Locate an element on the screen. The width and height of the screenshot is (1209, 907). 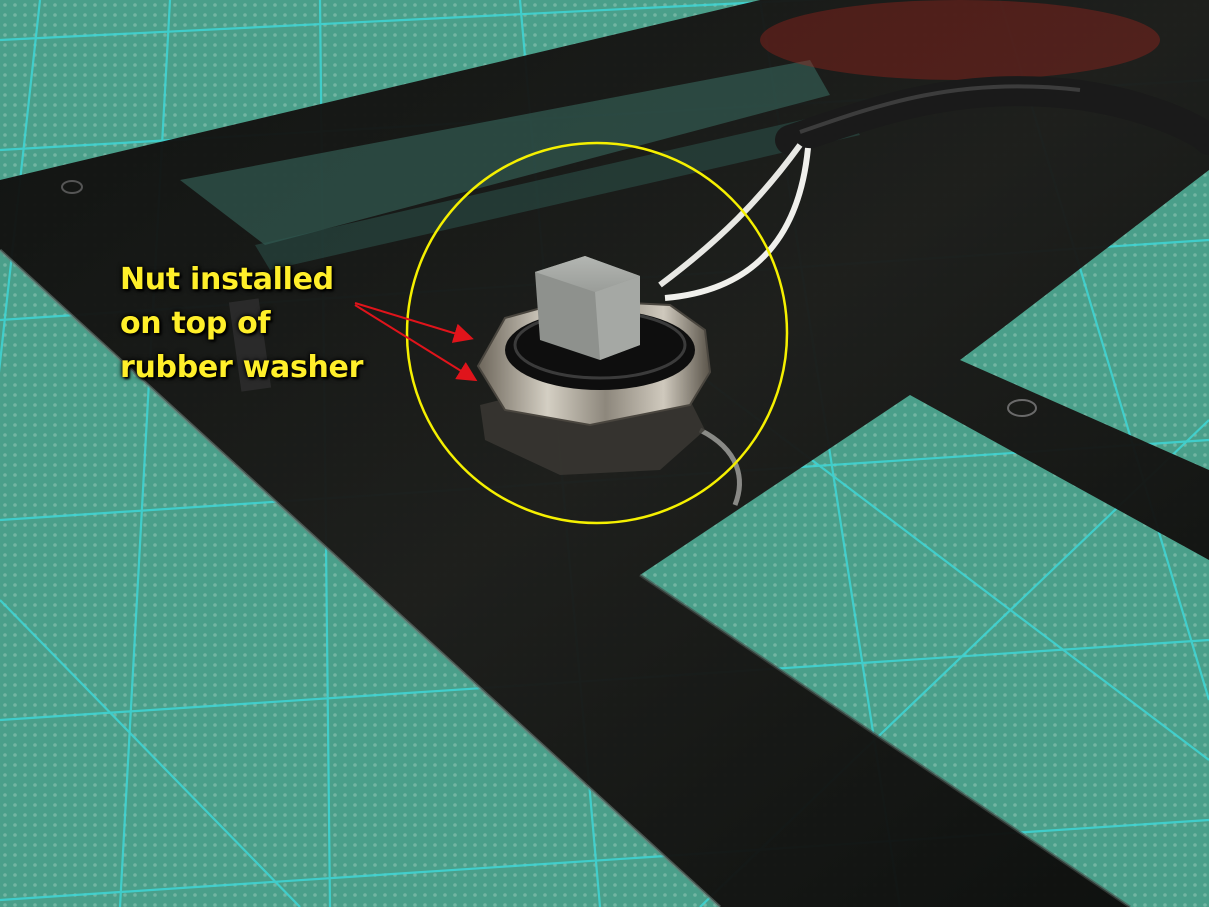
annotation-line-3: rubber washer is located at coordinates (242, 367).